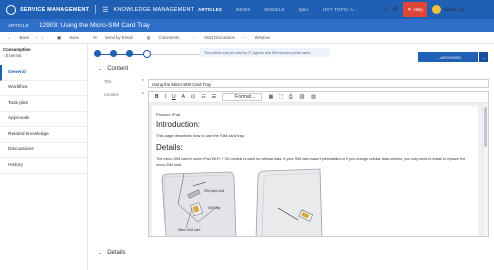 The height and width of the screenshot is (270, 494). What do you see at coordinates (409, 9) in the screenshot?
I see `close-icon: ✕` at bounding box center [409, 9].